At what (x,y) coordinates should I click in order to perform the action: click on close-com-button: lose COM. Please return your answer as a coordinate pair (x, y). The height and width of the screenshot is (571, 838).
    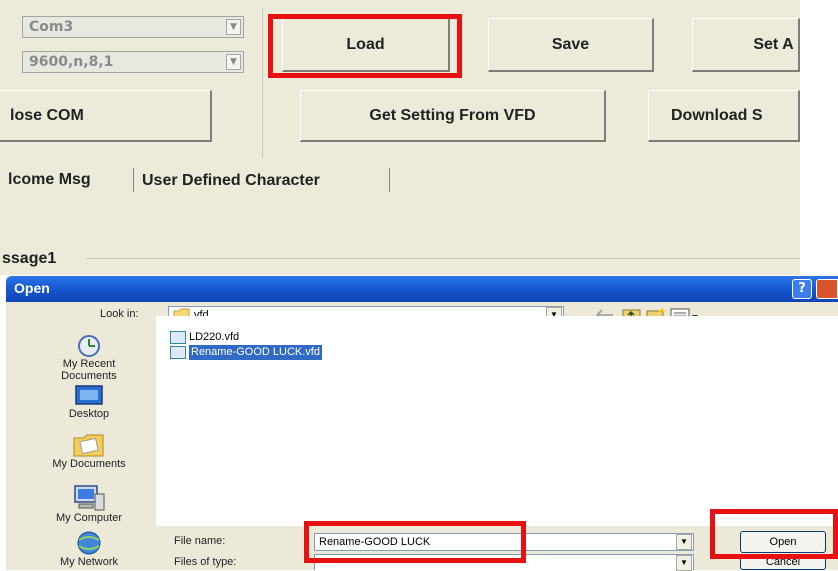
    Looking at the image, I should click on (106, 116).